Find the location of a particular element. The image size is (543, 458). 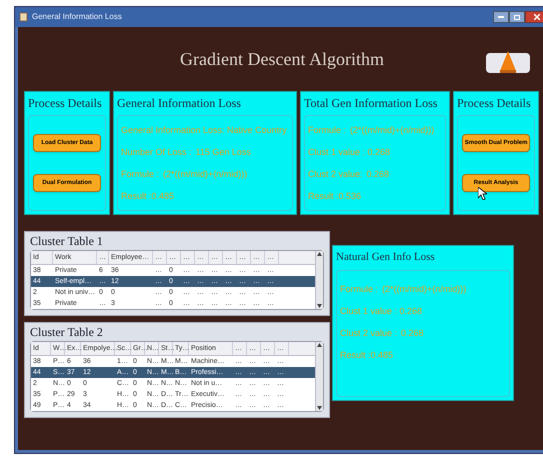

cone-button is located at coordinates (508, 63).